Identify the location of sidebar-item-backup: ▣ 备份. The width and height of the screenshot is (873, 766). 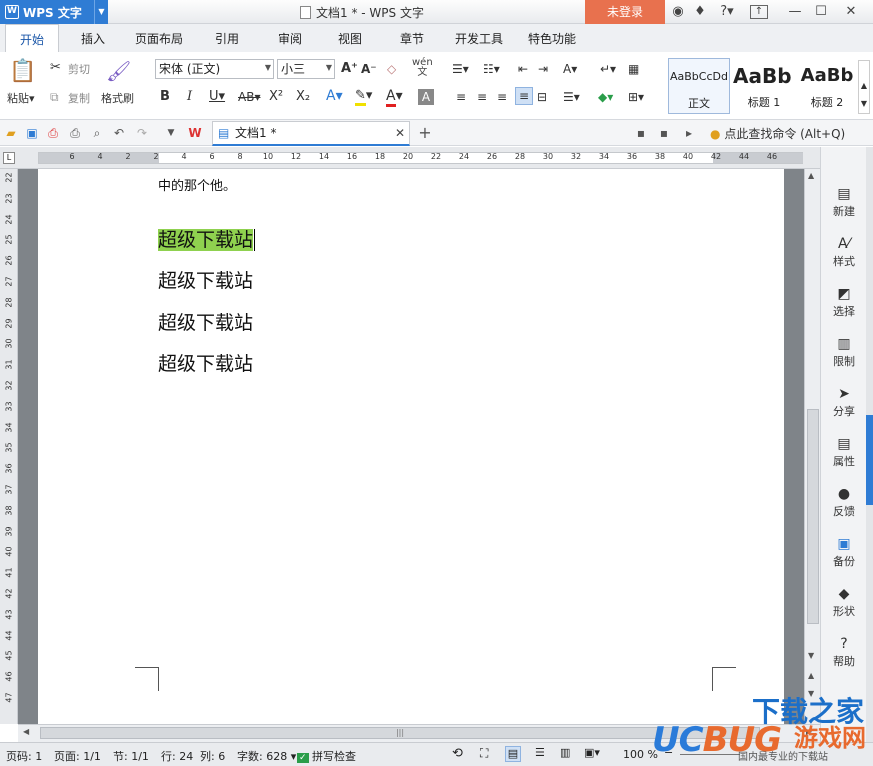
(844, 552).